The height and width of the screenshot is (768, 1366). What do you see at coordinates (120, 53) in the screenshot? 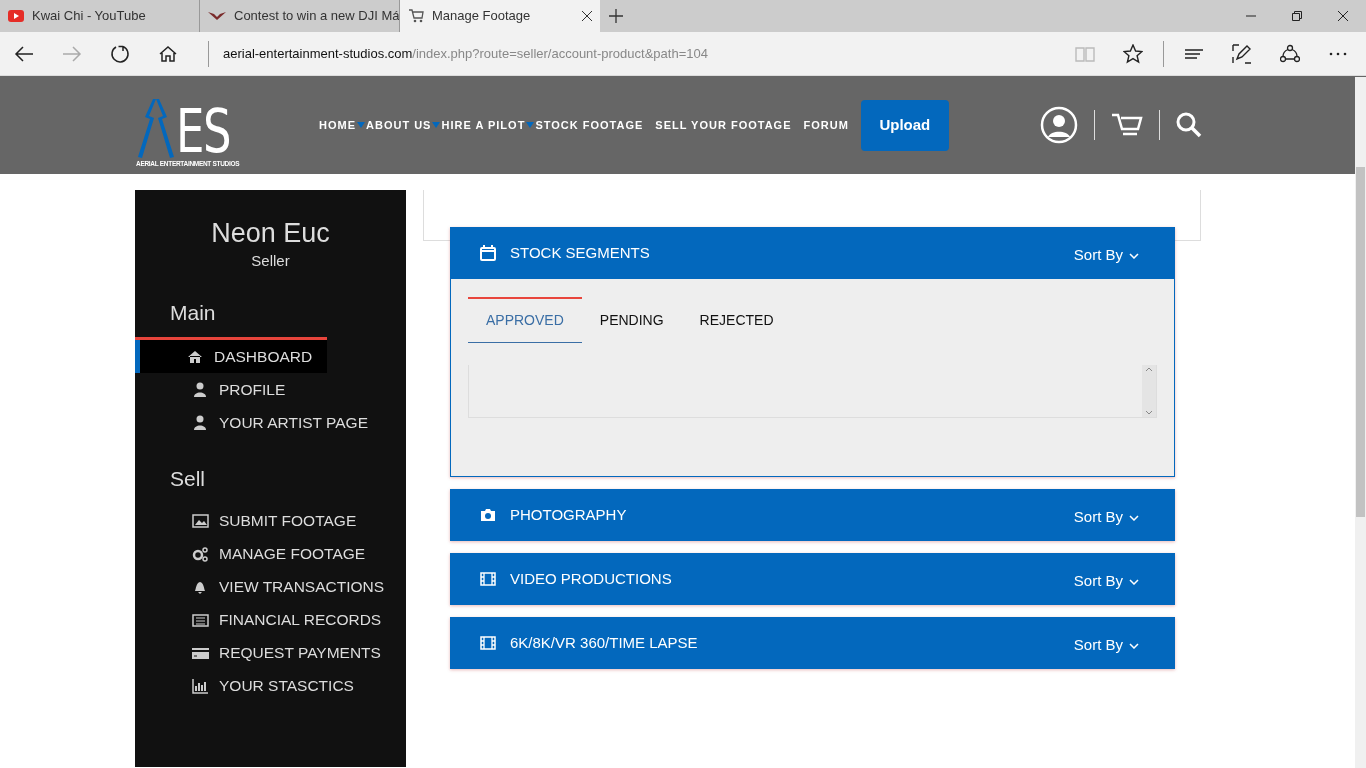
I see `refresh-icon` at bounding box center [120, 53].